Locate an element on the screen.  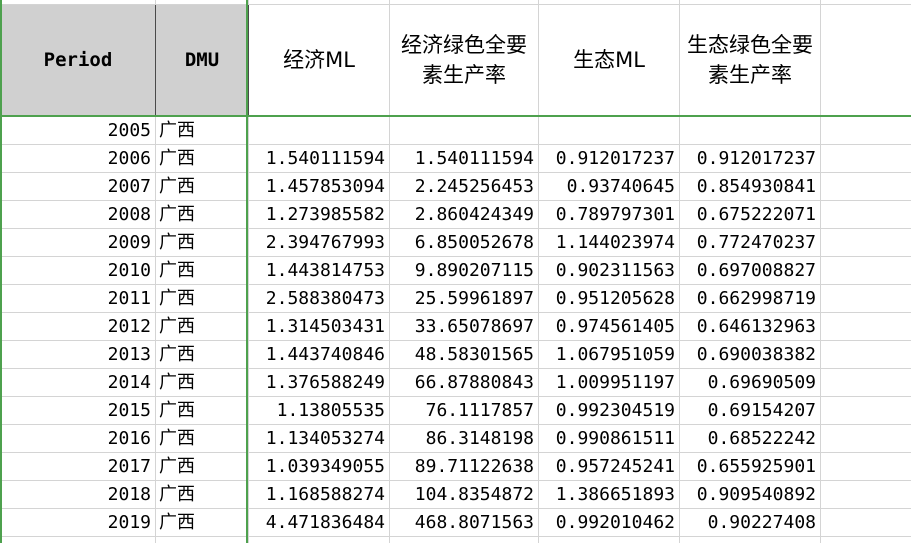
cell-econ-gtfp: 86.3148198 is located at coordinates (464, 438).